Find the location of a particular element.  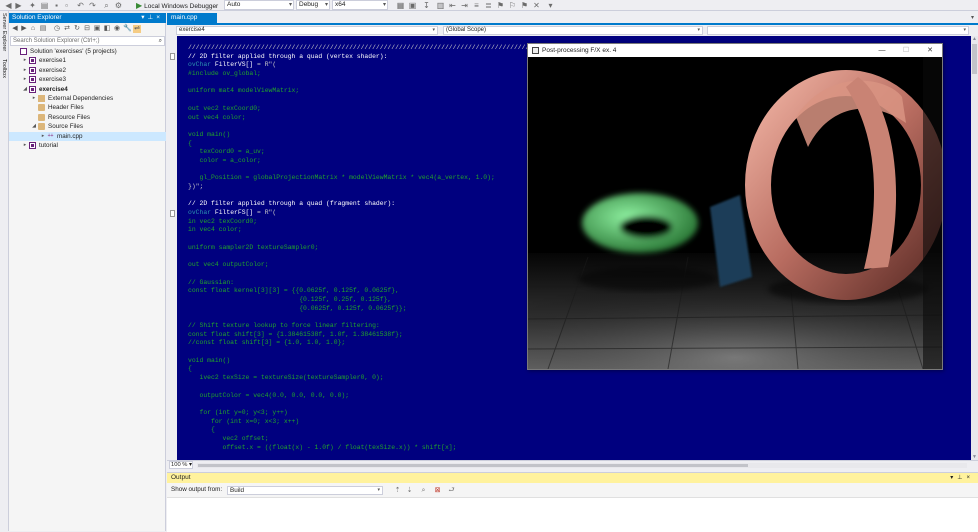

tree-item: ▸ exercise1 is located at coordinates (87, 60).